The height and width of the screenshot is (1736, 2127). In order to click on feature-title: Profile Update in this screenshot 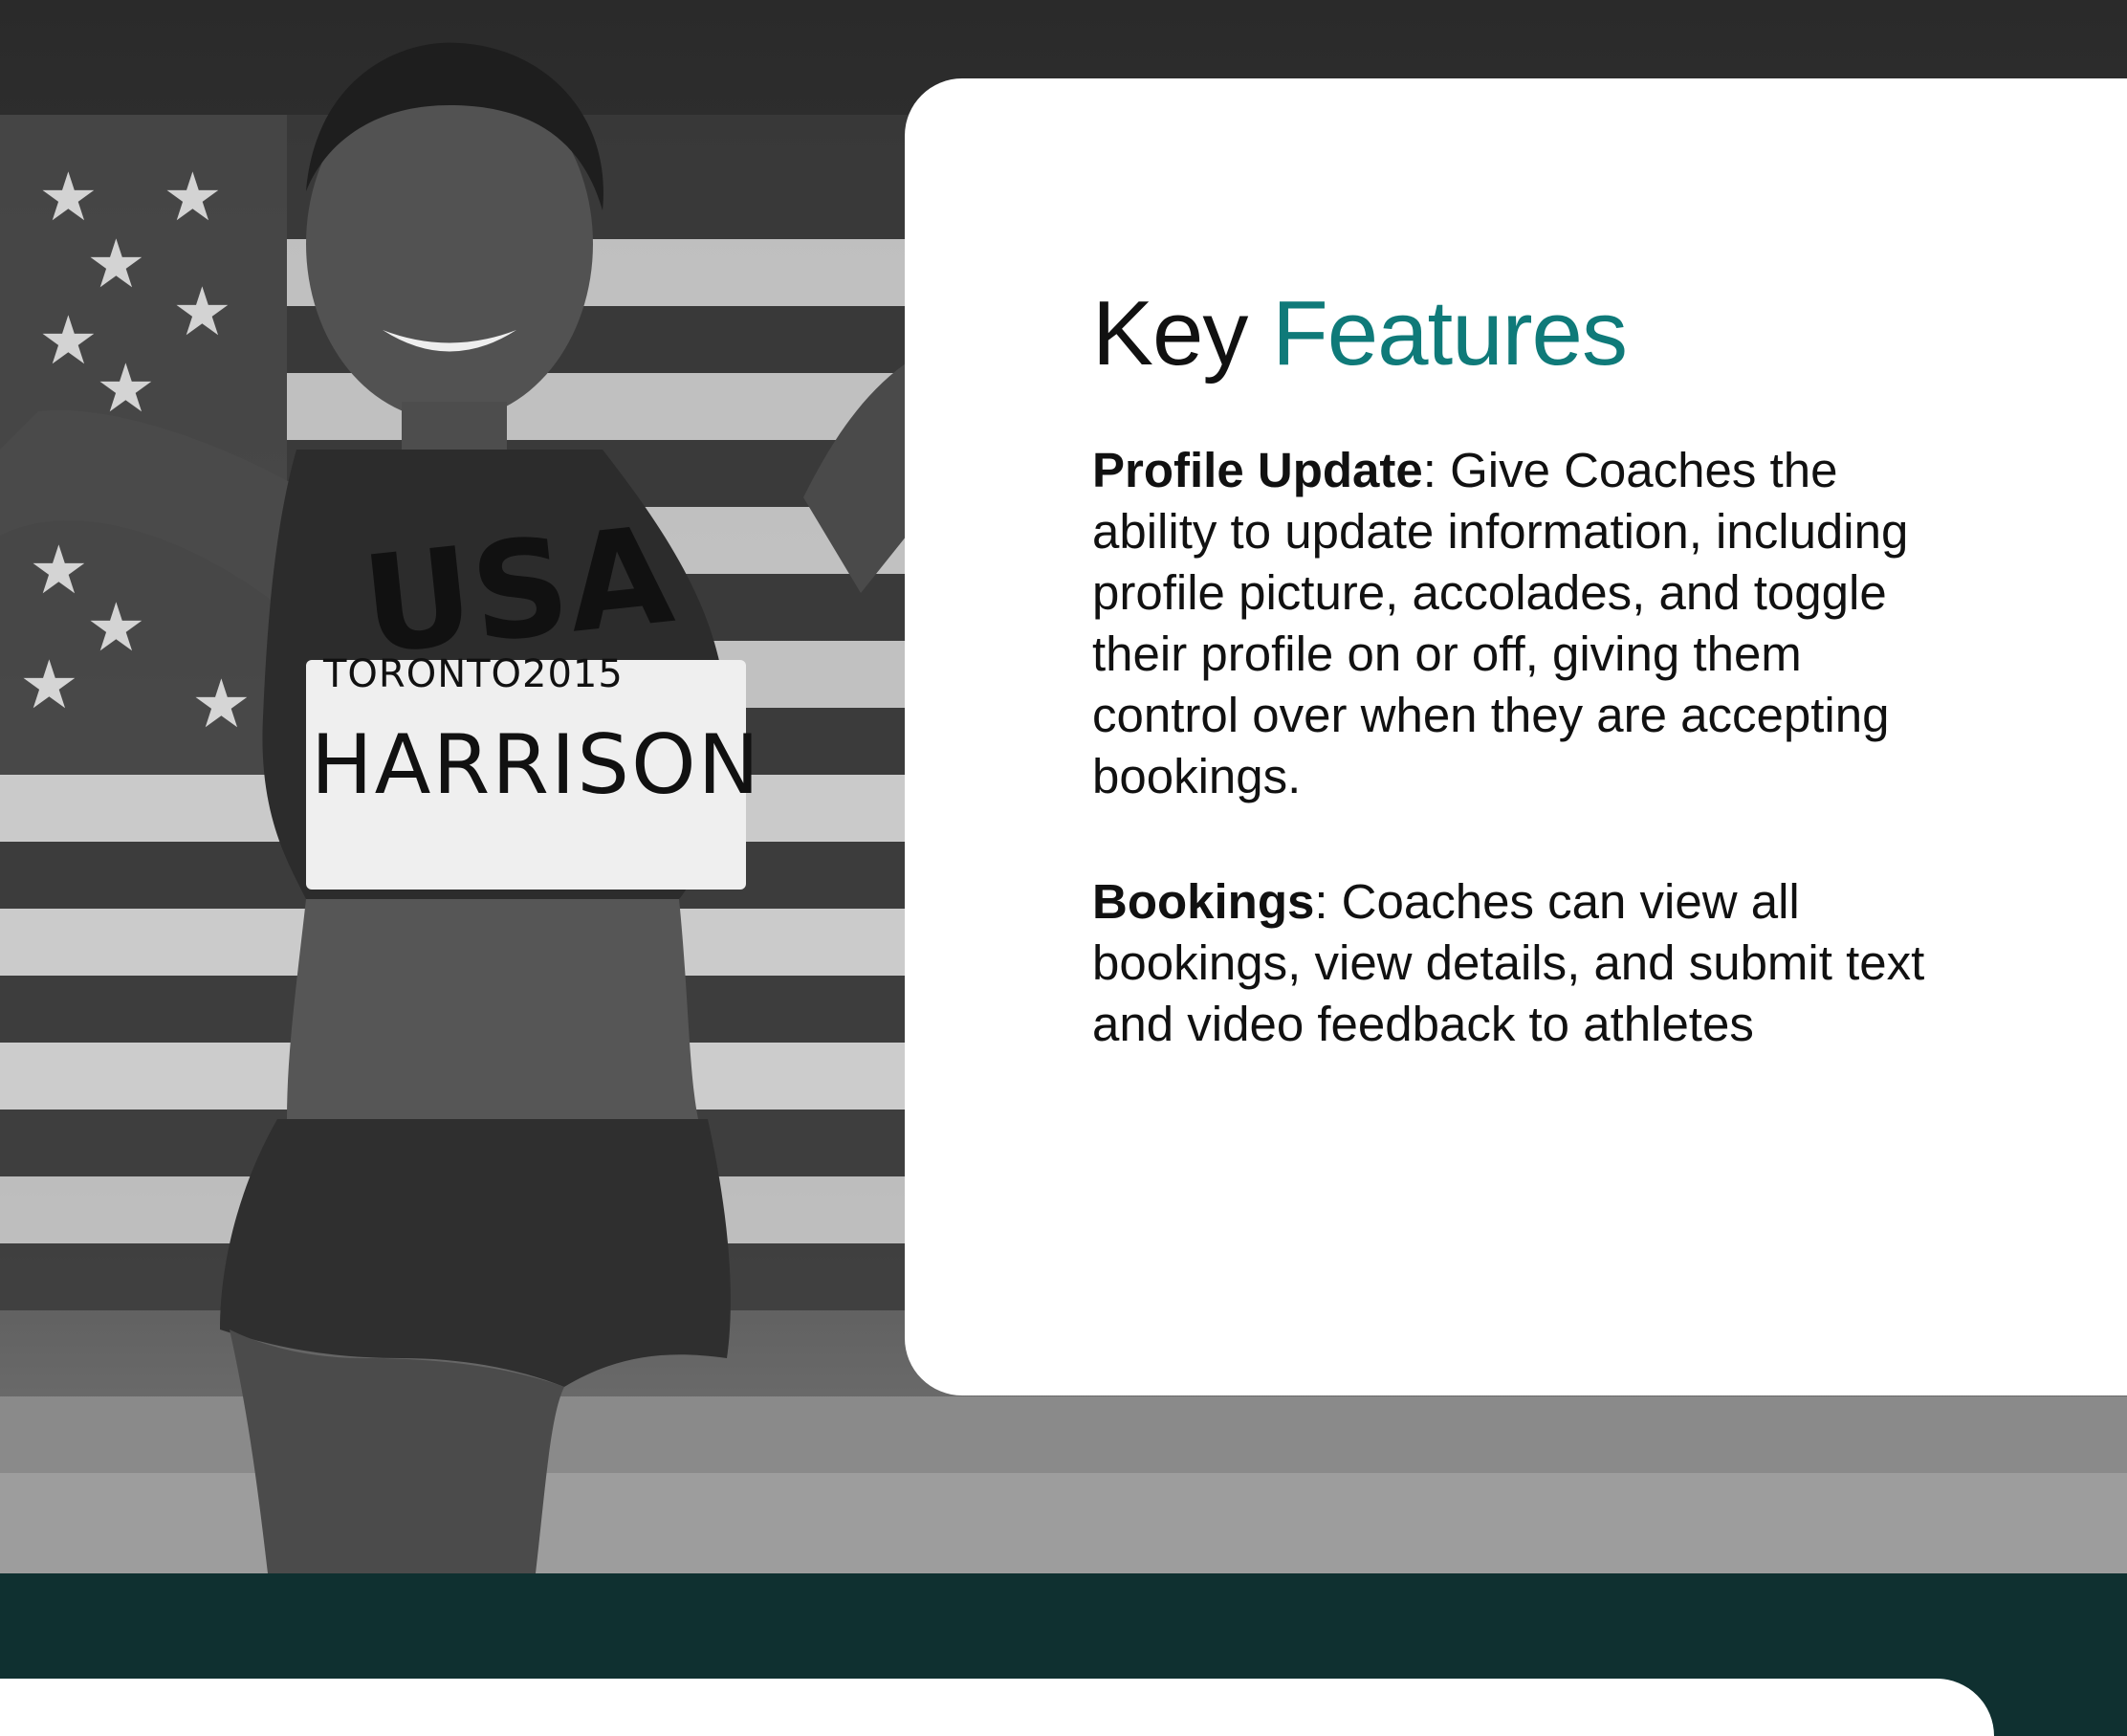, I will do `click(1257, 470)`.